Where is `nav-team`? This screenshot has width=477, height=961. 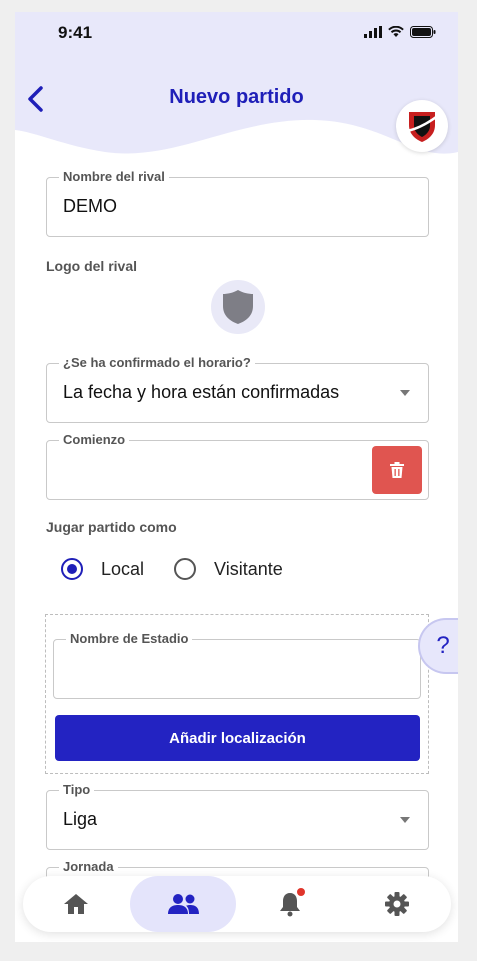
nav-team is located at coordinates (183, 904).